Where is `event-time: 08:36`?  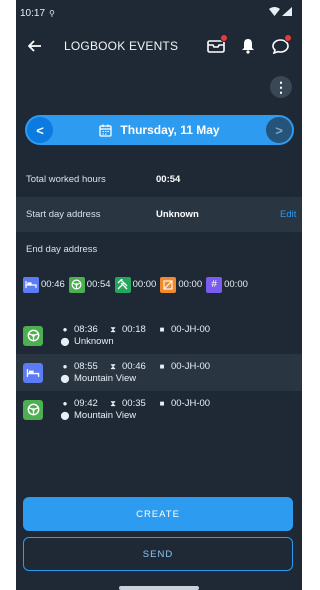
event-time: 08:36 is located at coordinates (86, 329).